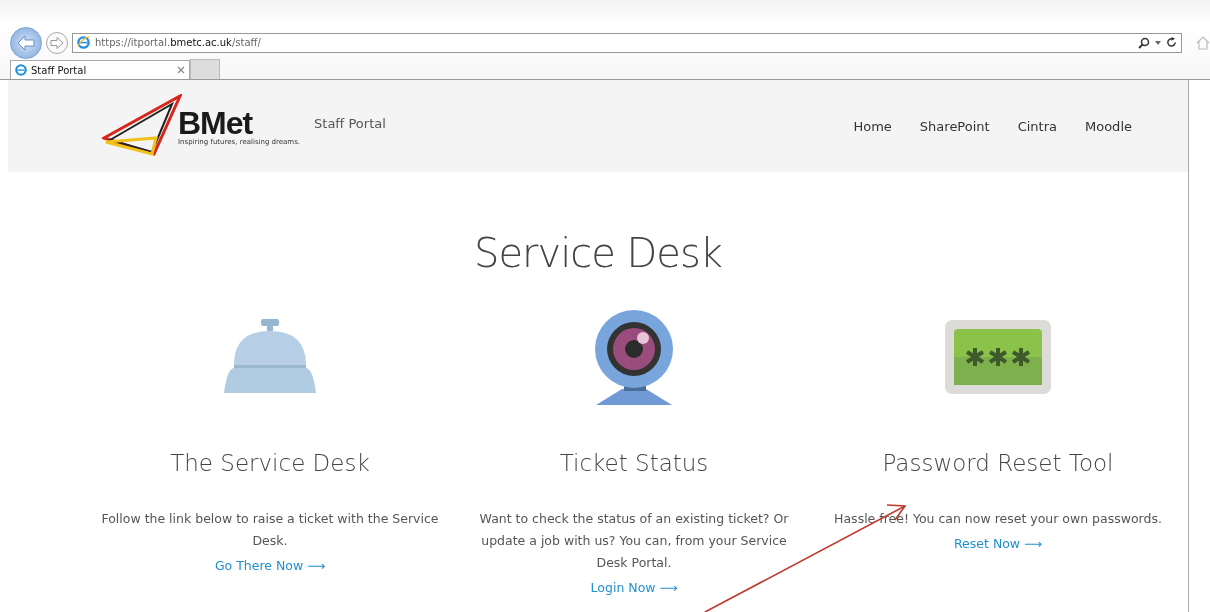  Describe the element at coordinates (872, 126) in the screenshot. I see `nav-link: Home` at that location.